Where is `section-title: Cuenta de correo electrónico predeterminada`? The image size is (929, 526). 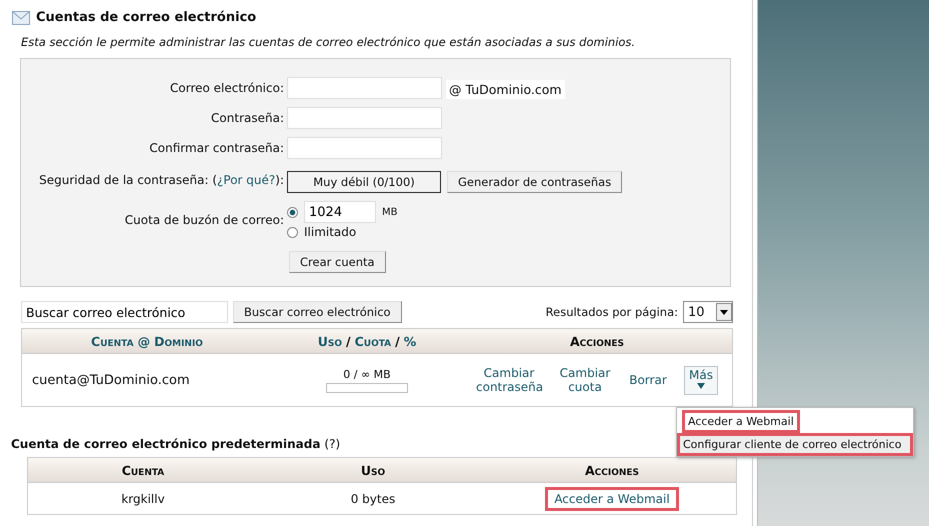
section-title: Cuenta de correo electrónico predeterminada is located at coordinates (165, 444).